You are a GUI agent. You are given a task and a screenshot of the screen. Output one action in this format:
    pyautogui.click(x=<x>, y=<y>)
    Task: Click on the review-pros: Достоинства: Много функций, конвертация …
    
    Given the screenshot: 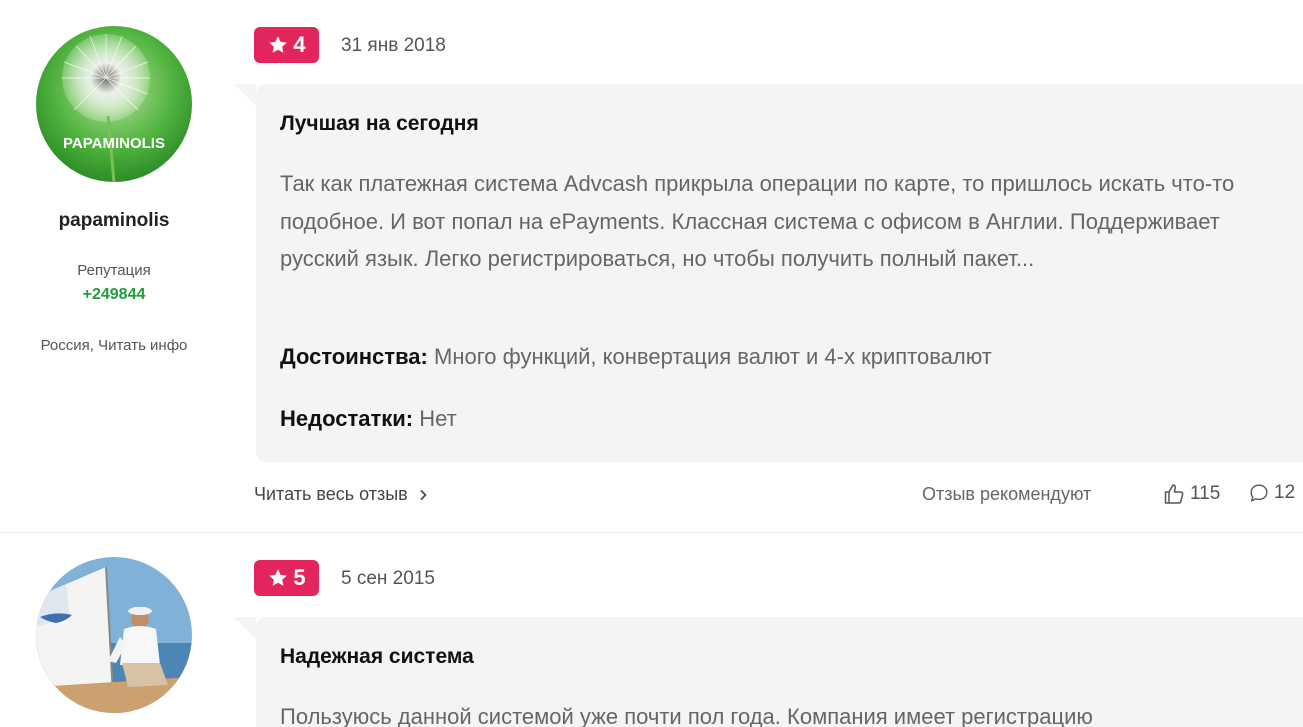 What is the action you would take?
    pyautogui.click(x=636, y=357)
    